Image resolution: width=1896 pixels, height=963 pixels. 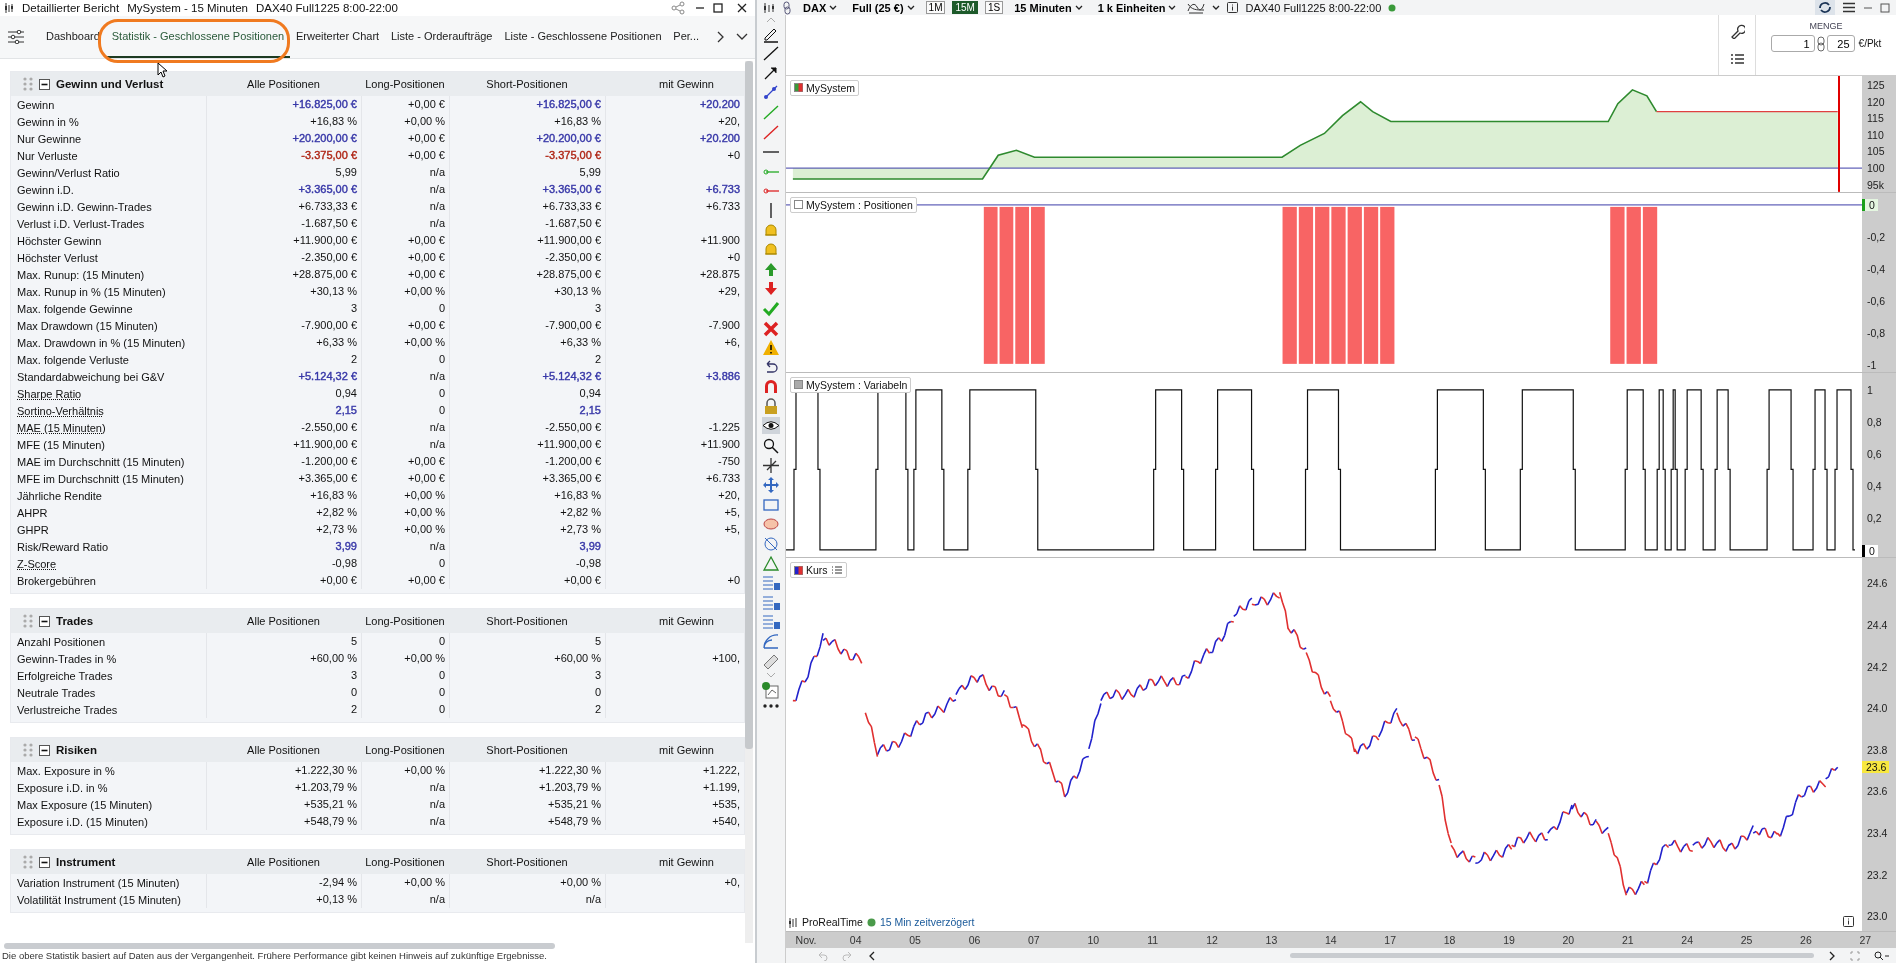 I want to click on table-cell: +6,33 %, so click(x=580, y=342).